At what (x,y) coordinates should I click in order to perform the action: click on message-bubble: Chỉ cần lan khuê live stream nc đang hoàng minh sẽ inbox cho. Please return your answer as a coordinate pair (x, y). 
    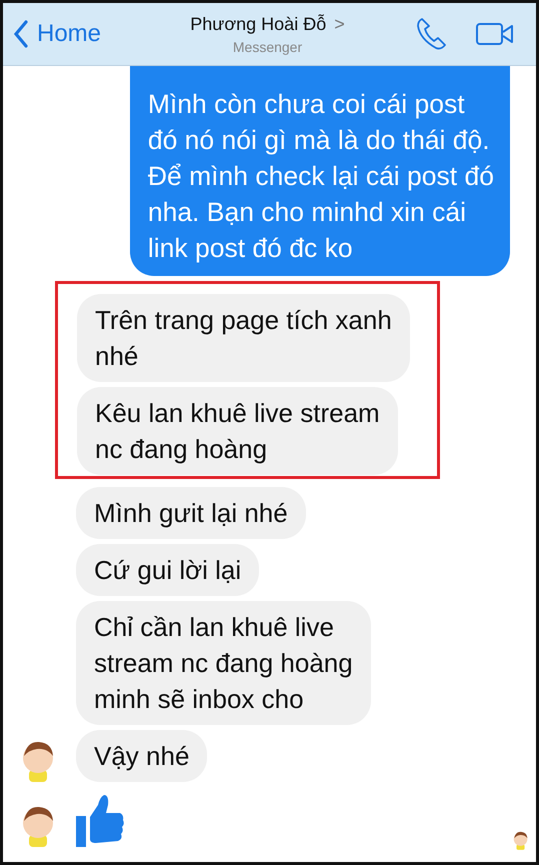
    Looking at the image, I should click on (223, 663).